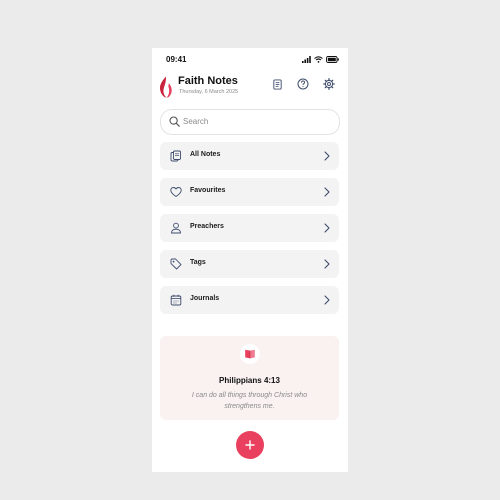 This screenshot has height=500, width=500. What do you see at coordinates (306, 59) in the screenshot?
I see `signal-icon` at bounding box center [306, 59].